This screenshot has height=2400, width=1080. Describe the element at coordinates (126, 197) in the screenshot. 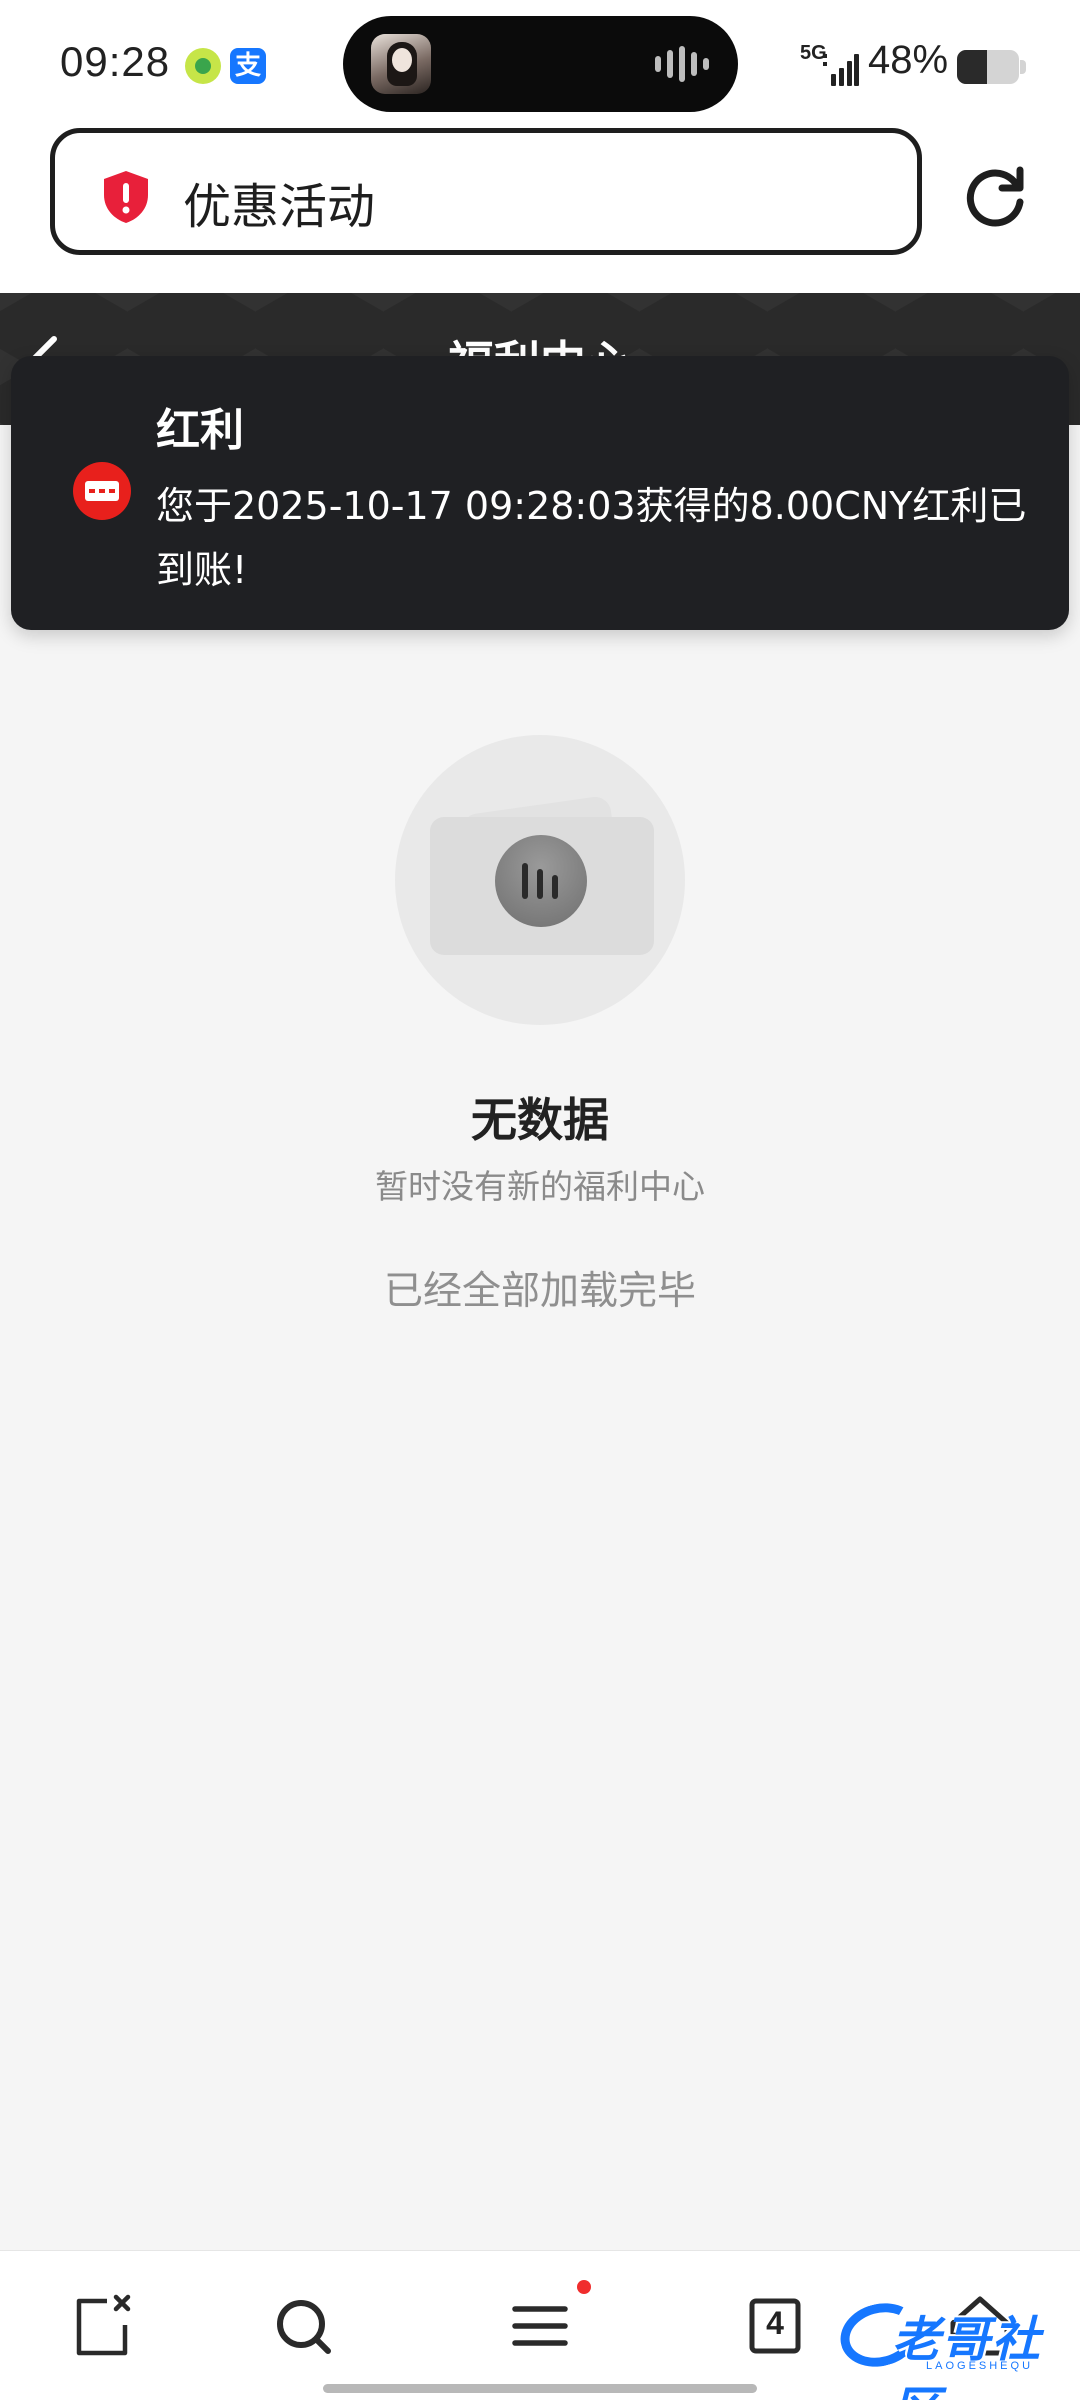

I see `shield-alert-icon` at that location.